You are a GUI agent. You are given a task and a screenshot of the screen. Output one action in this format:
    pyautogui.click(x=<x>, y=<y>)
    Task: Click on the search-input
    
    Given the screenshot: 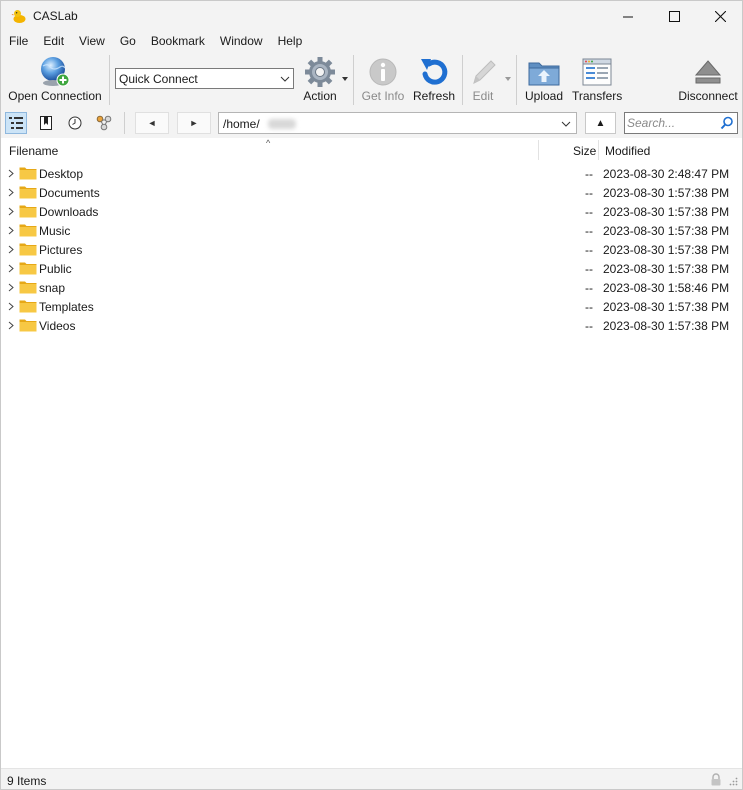 What is the action you would take?
    pyautogui.click(x=672, y=123)
    